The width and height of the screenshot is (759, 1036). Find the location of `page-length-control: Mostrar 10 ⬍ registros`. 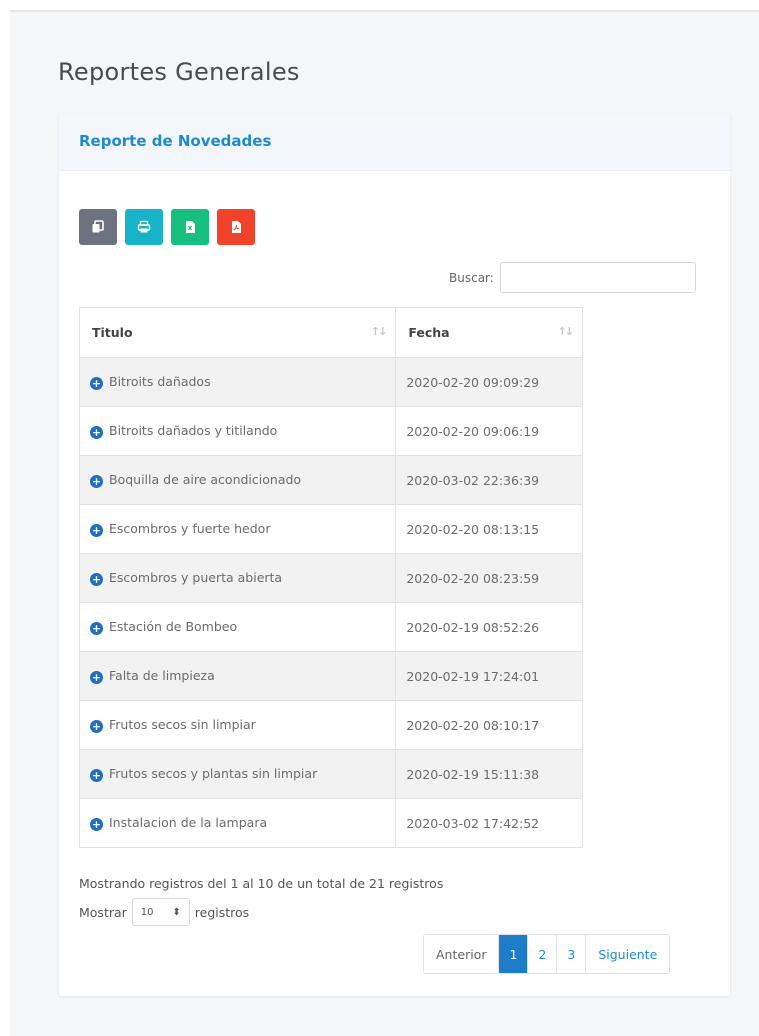

page-length-control: Mostrar 10 ⬍ registros is located at coordinates (164, 912).